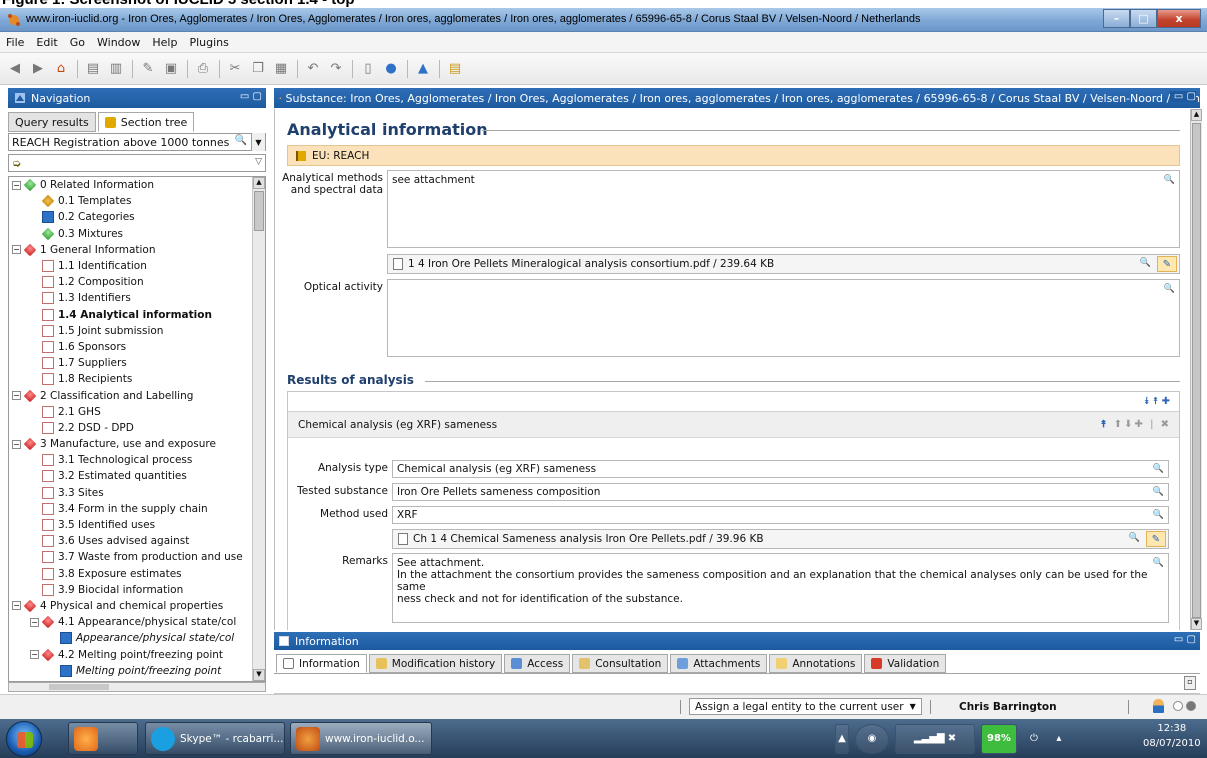 Image resolution: width=1207 pixels, height=758 pixels. I want to click on tree-item: − 4 Physical and chemical properties, so click(131, 606).